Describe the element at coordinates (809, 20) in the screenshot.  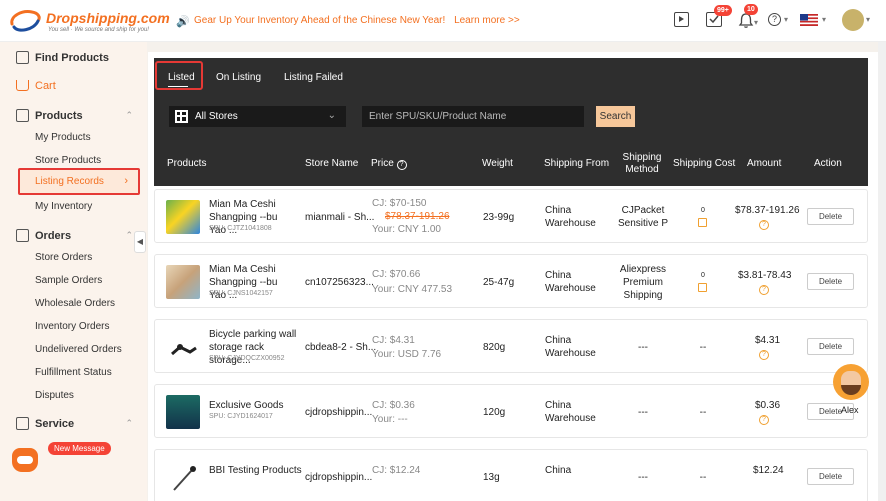
I see `us-flag-icon` at that location.